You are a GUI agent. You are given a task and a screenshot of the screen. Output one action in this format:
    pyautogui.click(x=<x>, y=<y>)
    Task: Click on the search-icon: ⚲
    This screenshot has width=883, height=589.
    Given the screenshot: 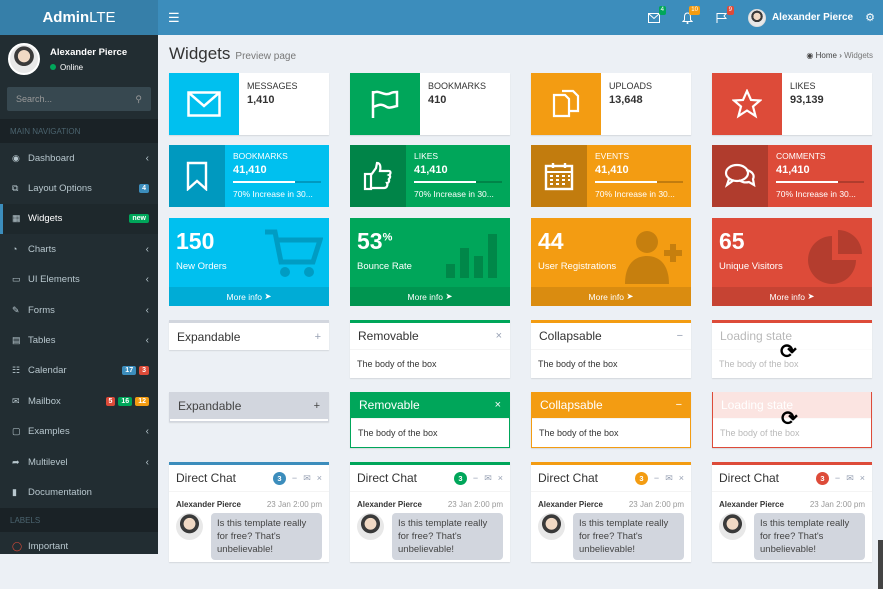 What is the action you would take?
    pyautogui.click(x=138, y=99)
    